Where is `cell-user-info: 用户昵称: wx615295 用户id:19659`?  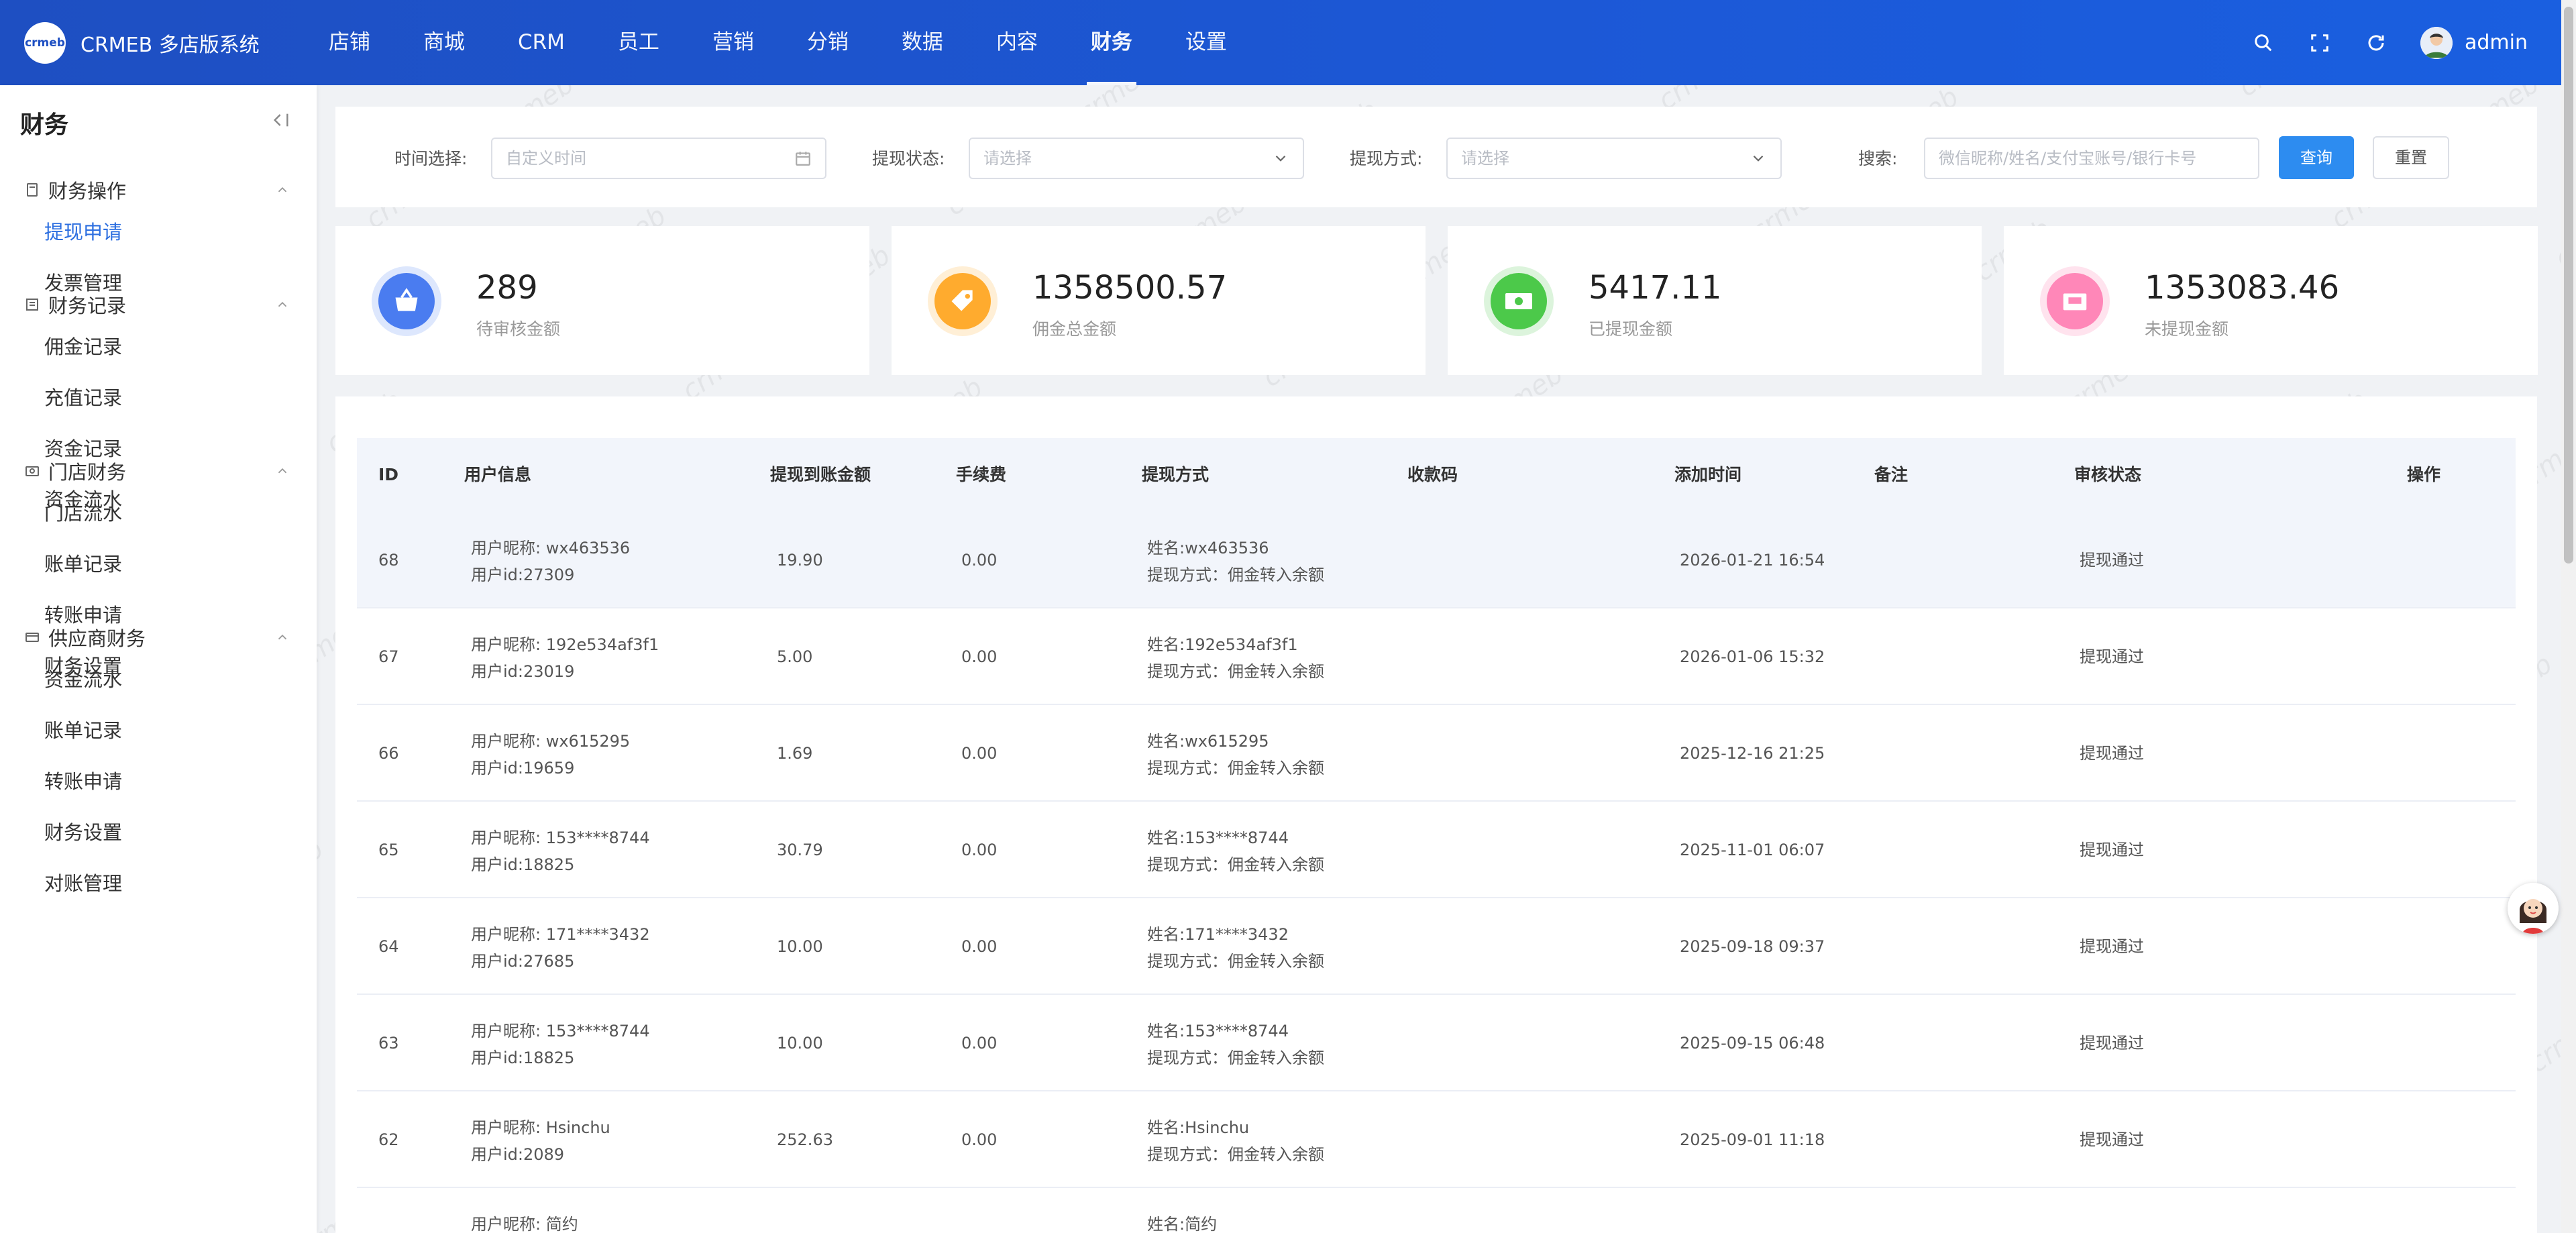
cell-user-info: 用户昵称: wx615295 用户id:19659 is located at coordinates (551, 755).